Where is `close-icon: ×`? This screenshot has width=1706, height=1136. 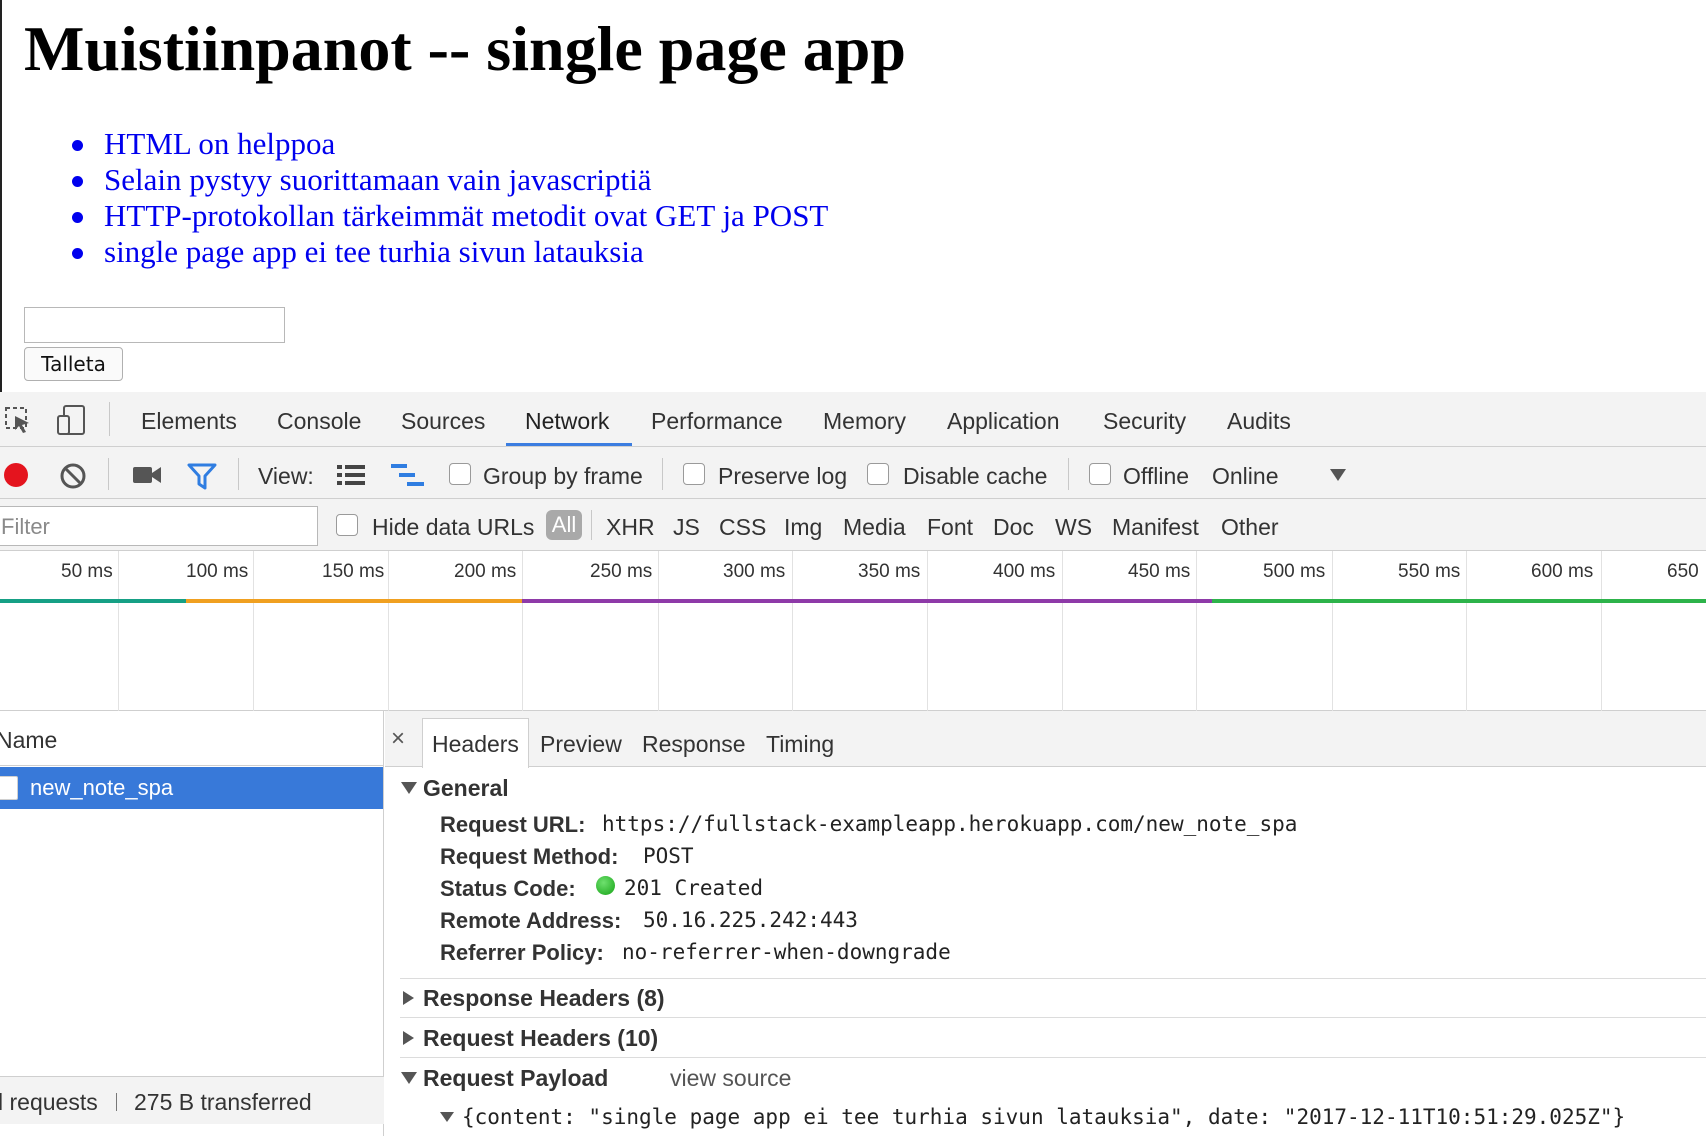 close-icon: × is located at coordinates (398, 739).